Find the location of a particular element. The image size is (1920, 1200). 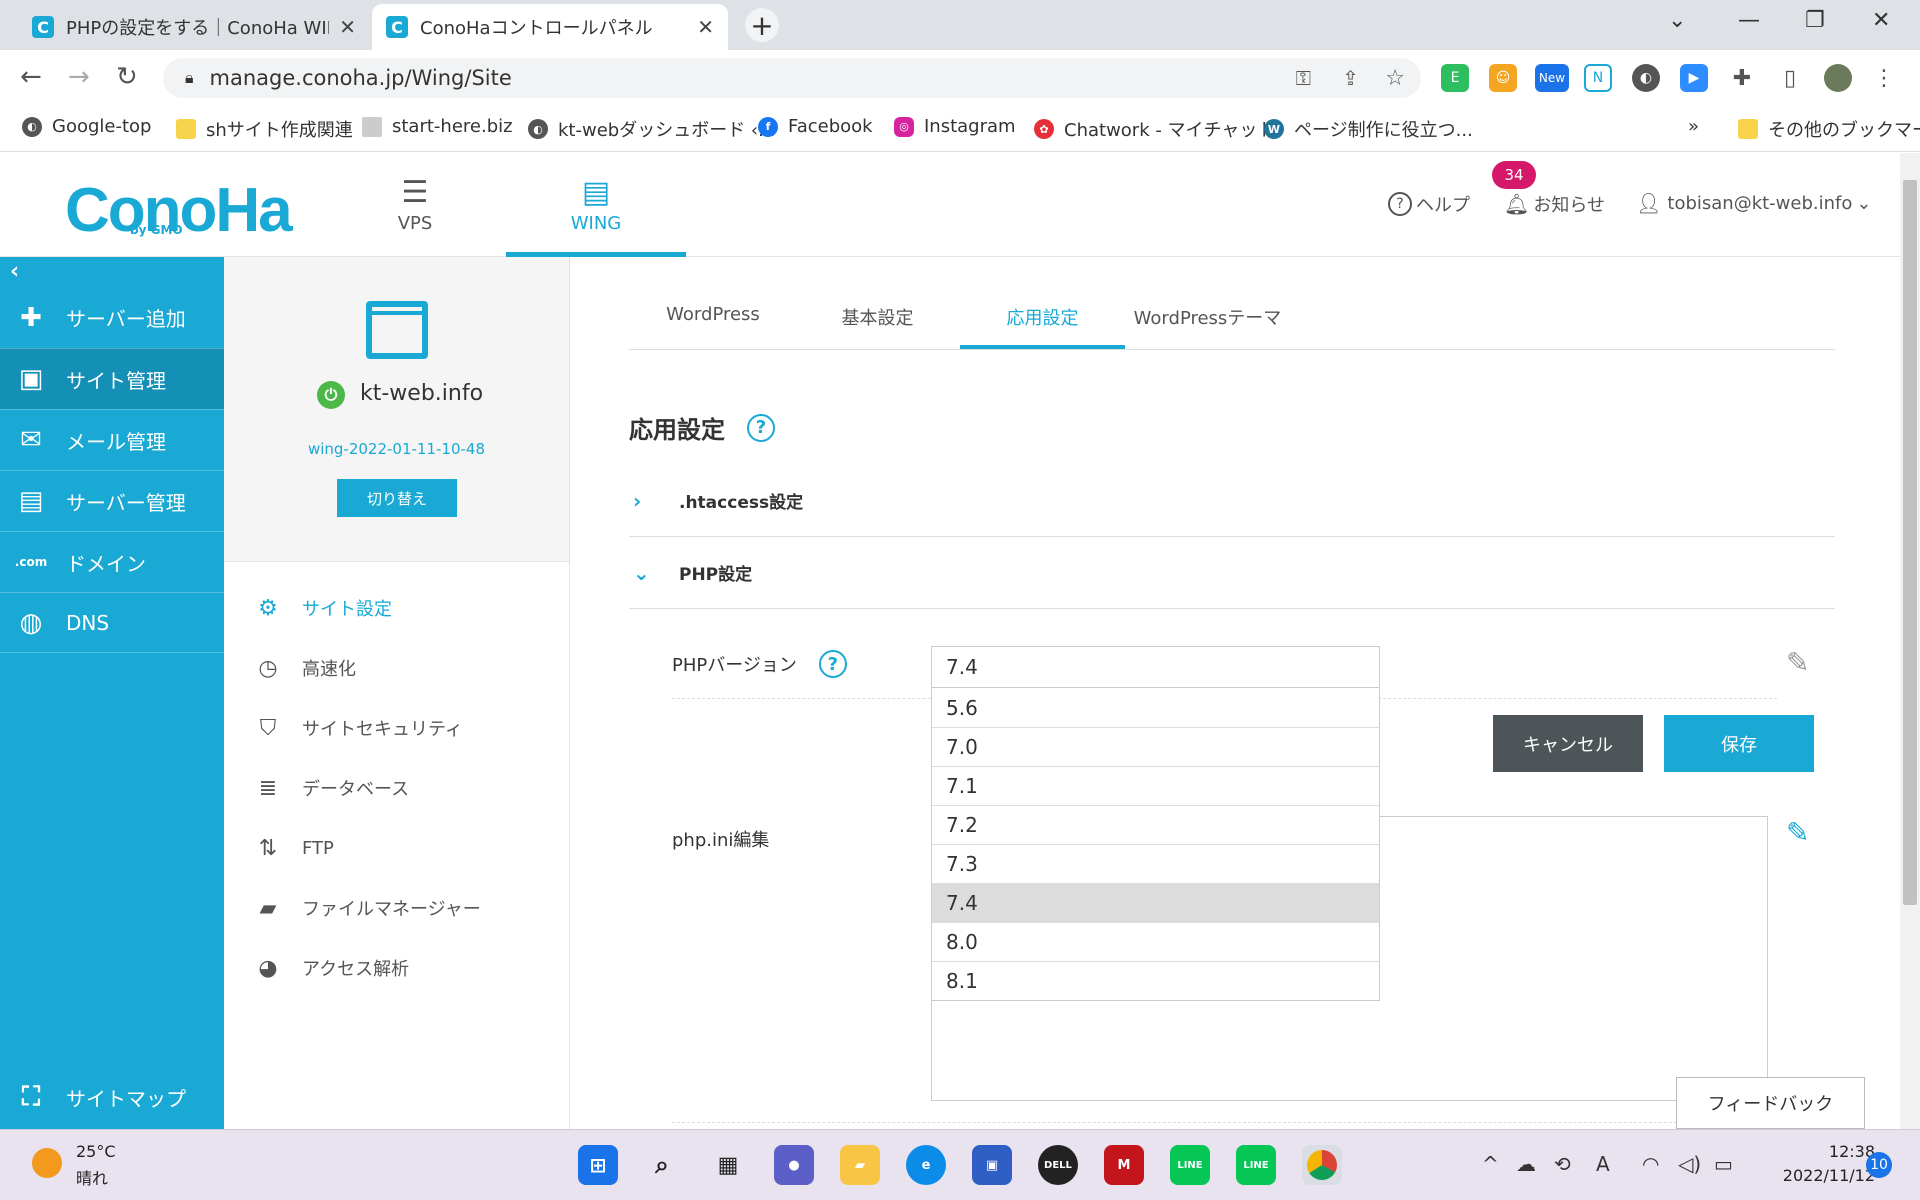

sun-icon is located at coordinates (47, 1163).